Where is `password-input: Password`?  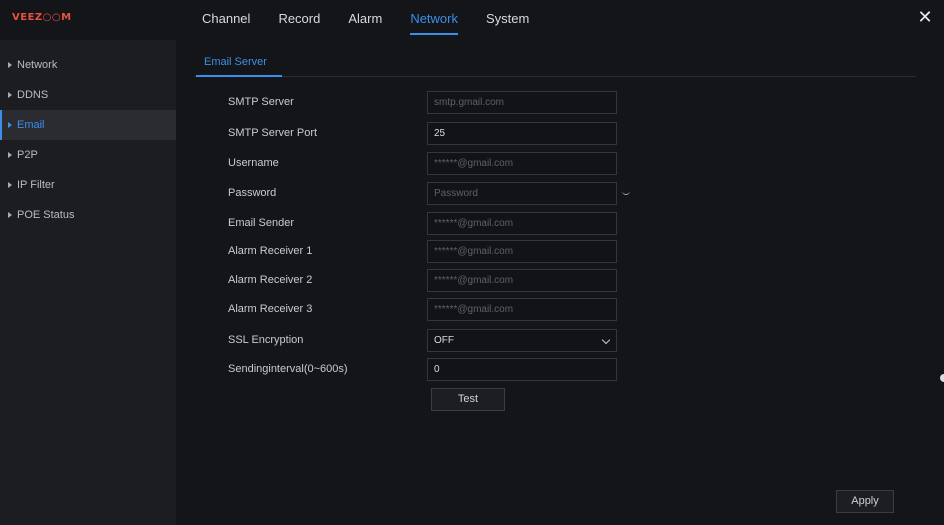
password-input: Password is located at coordinates (522, 193).